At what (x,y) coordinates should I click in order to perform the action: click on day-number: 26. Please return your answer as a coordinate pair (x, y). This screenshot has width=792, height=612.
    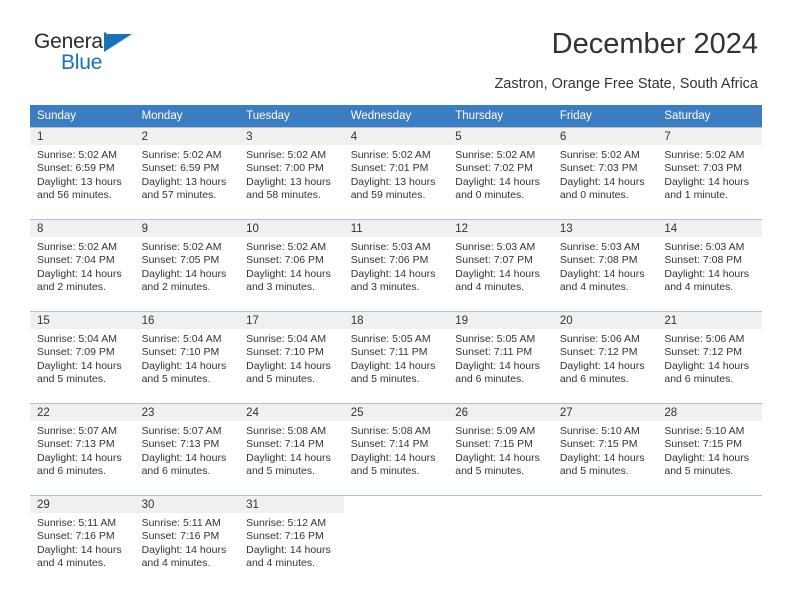
    Looking at the image, I should click on (500, 412).